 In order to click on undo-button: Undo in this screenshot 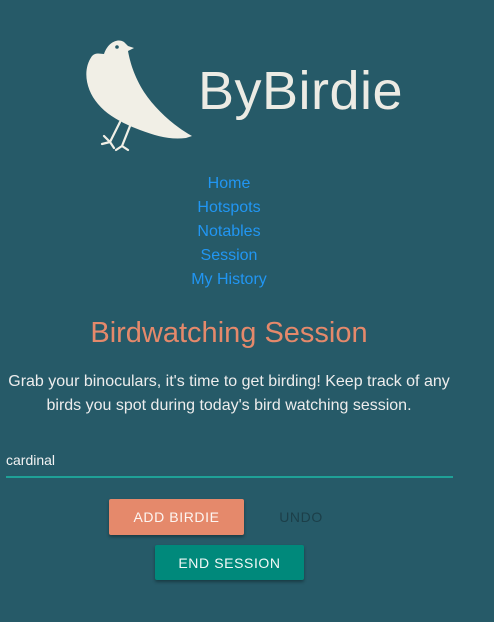, I will do `click(301, 517)`.